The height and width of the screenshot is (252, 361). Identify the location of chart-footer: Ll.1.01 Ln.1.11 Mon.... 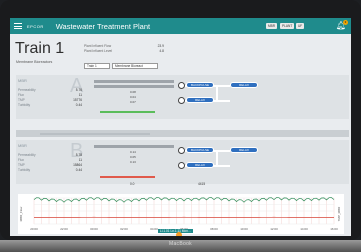
(175, 231).